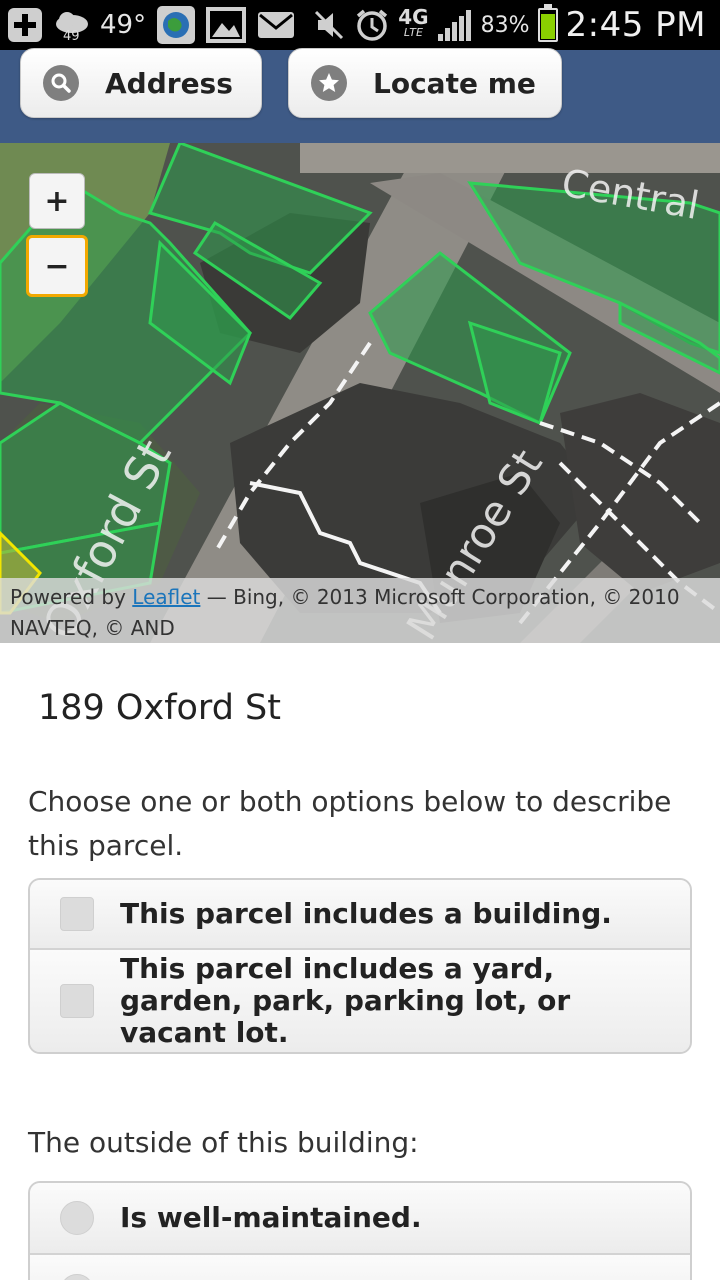  I want to click on temperature: 49°, so click(123, 25).